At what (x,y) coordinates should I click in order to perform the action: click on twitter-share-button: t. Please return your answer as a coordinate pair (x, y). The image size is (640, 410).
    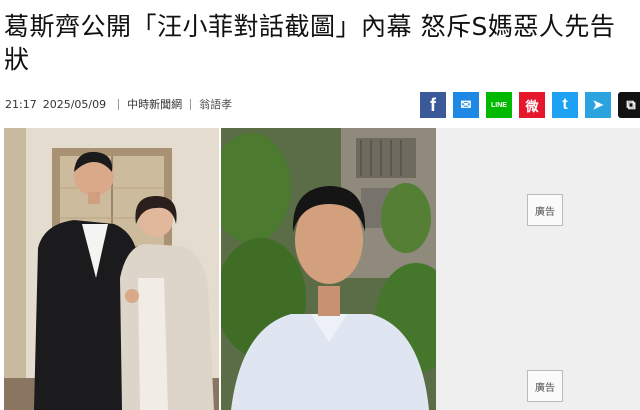
    Looking at the image, I should click on (565, 105).